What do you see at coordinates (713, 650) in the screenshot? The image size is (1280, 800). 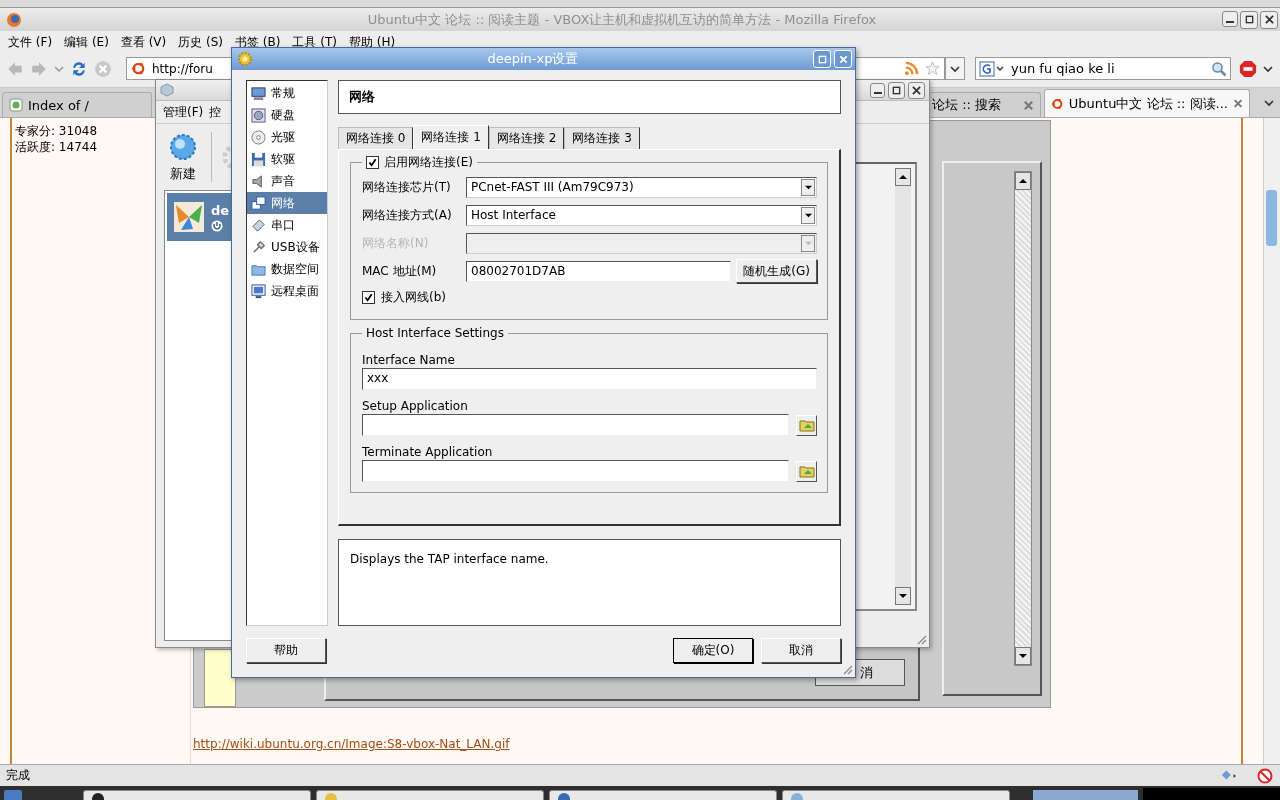 I see `ok-button: 确定(O)` at bounding box center [713, 650].